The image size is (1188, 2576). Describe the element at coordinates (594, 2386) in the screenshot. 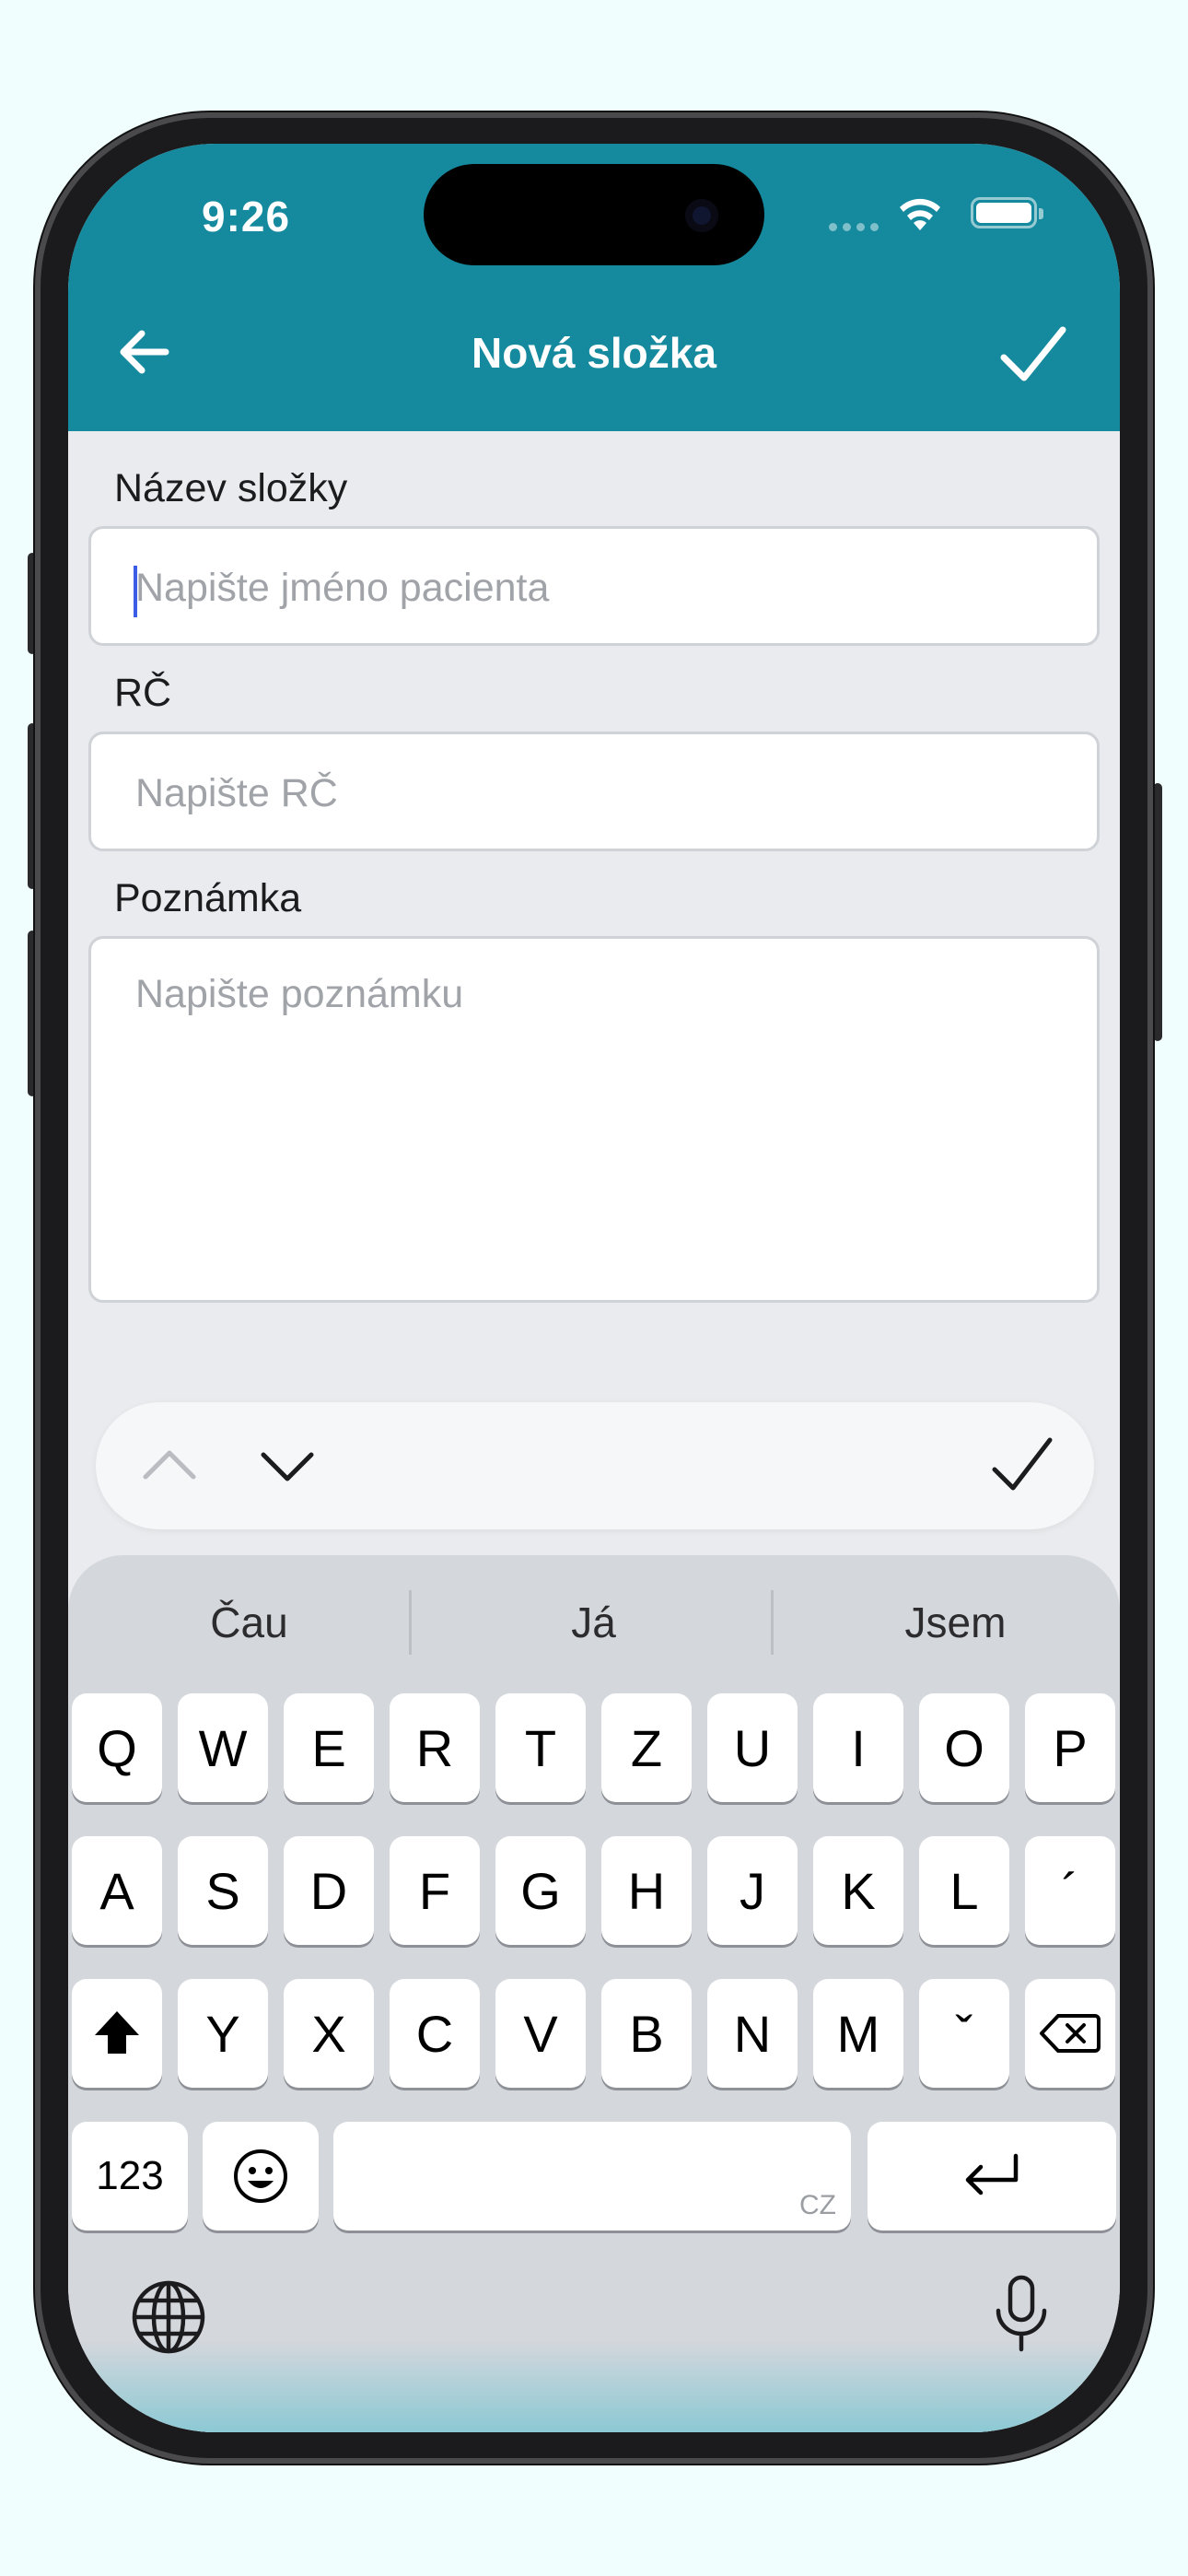

I see `home-indicator-area` at that location.